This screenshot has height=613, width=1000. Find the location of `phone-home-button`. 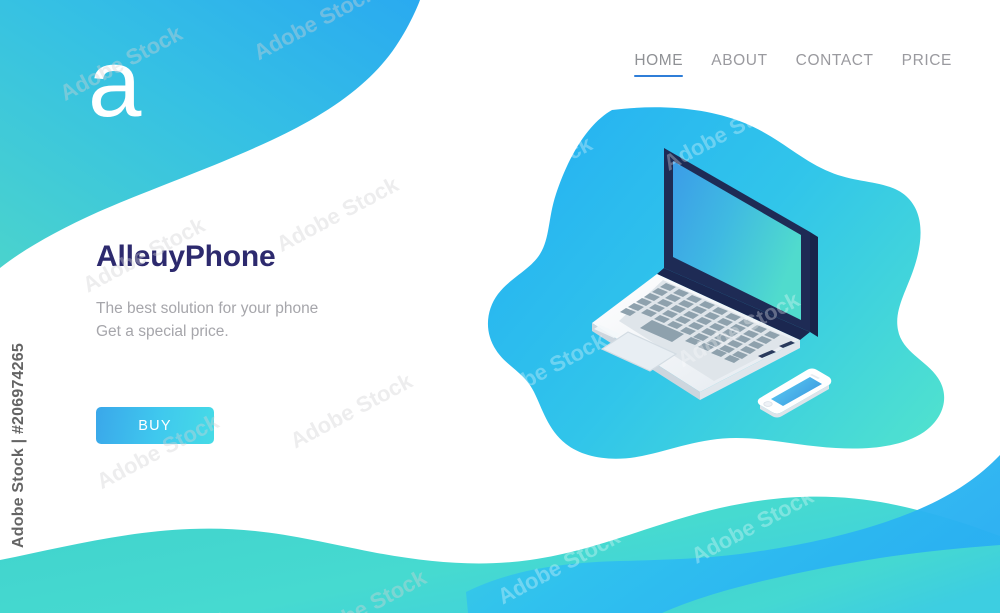

phone-home-button is located at coordinates (768, 404).